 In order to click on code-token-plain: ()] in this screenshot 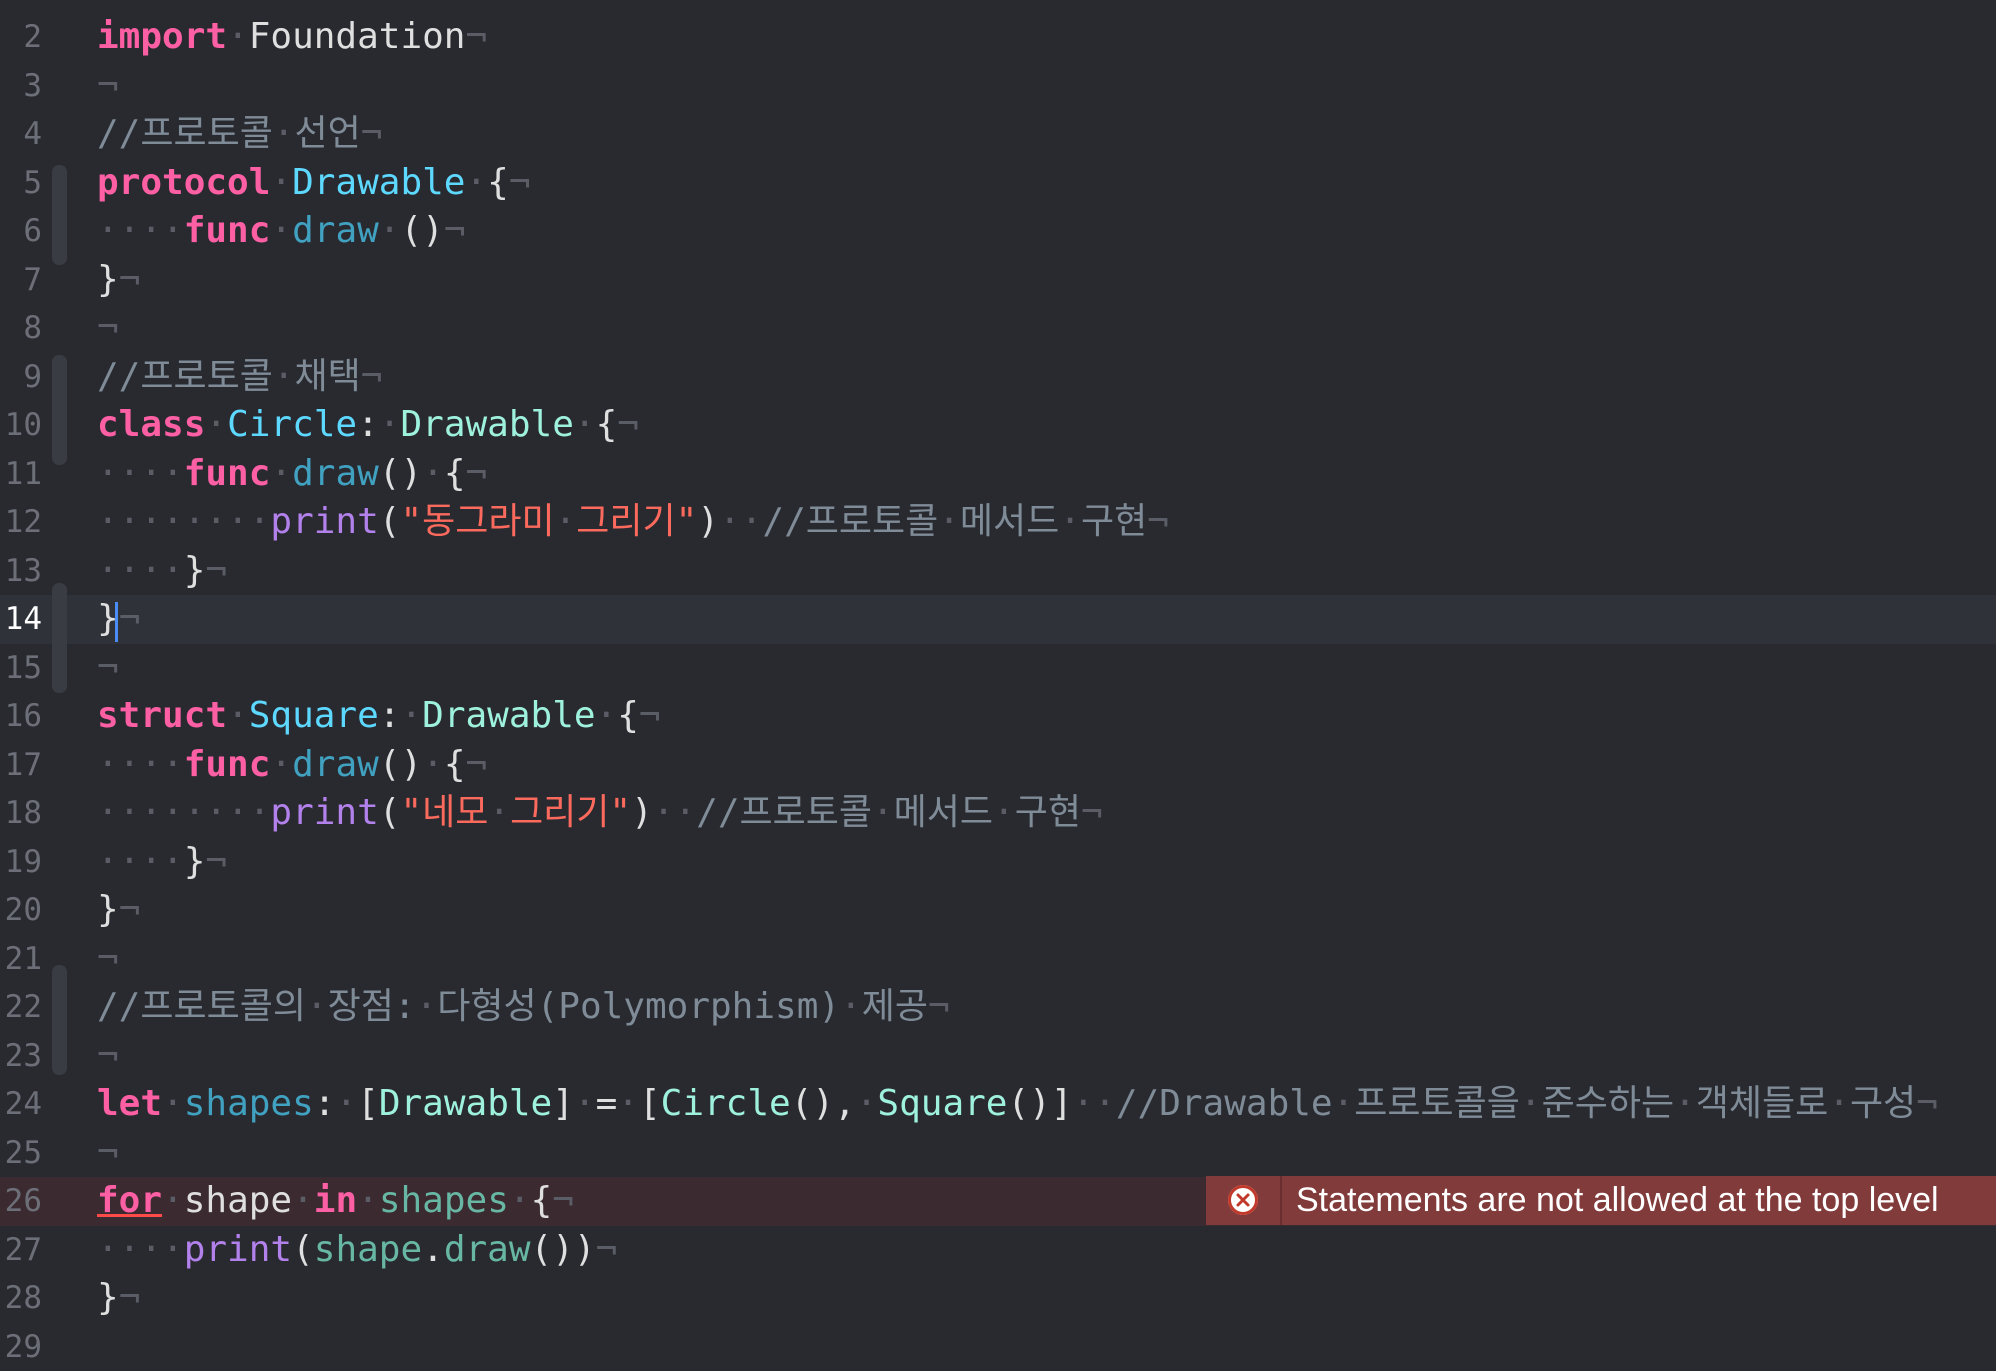, I will do `click(1039, 1103)`.